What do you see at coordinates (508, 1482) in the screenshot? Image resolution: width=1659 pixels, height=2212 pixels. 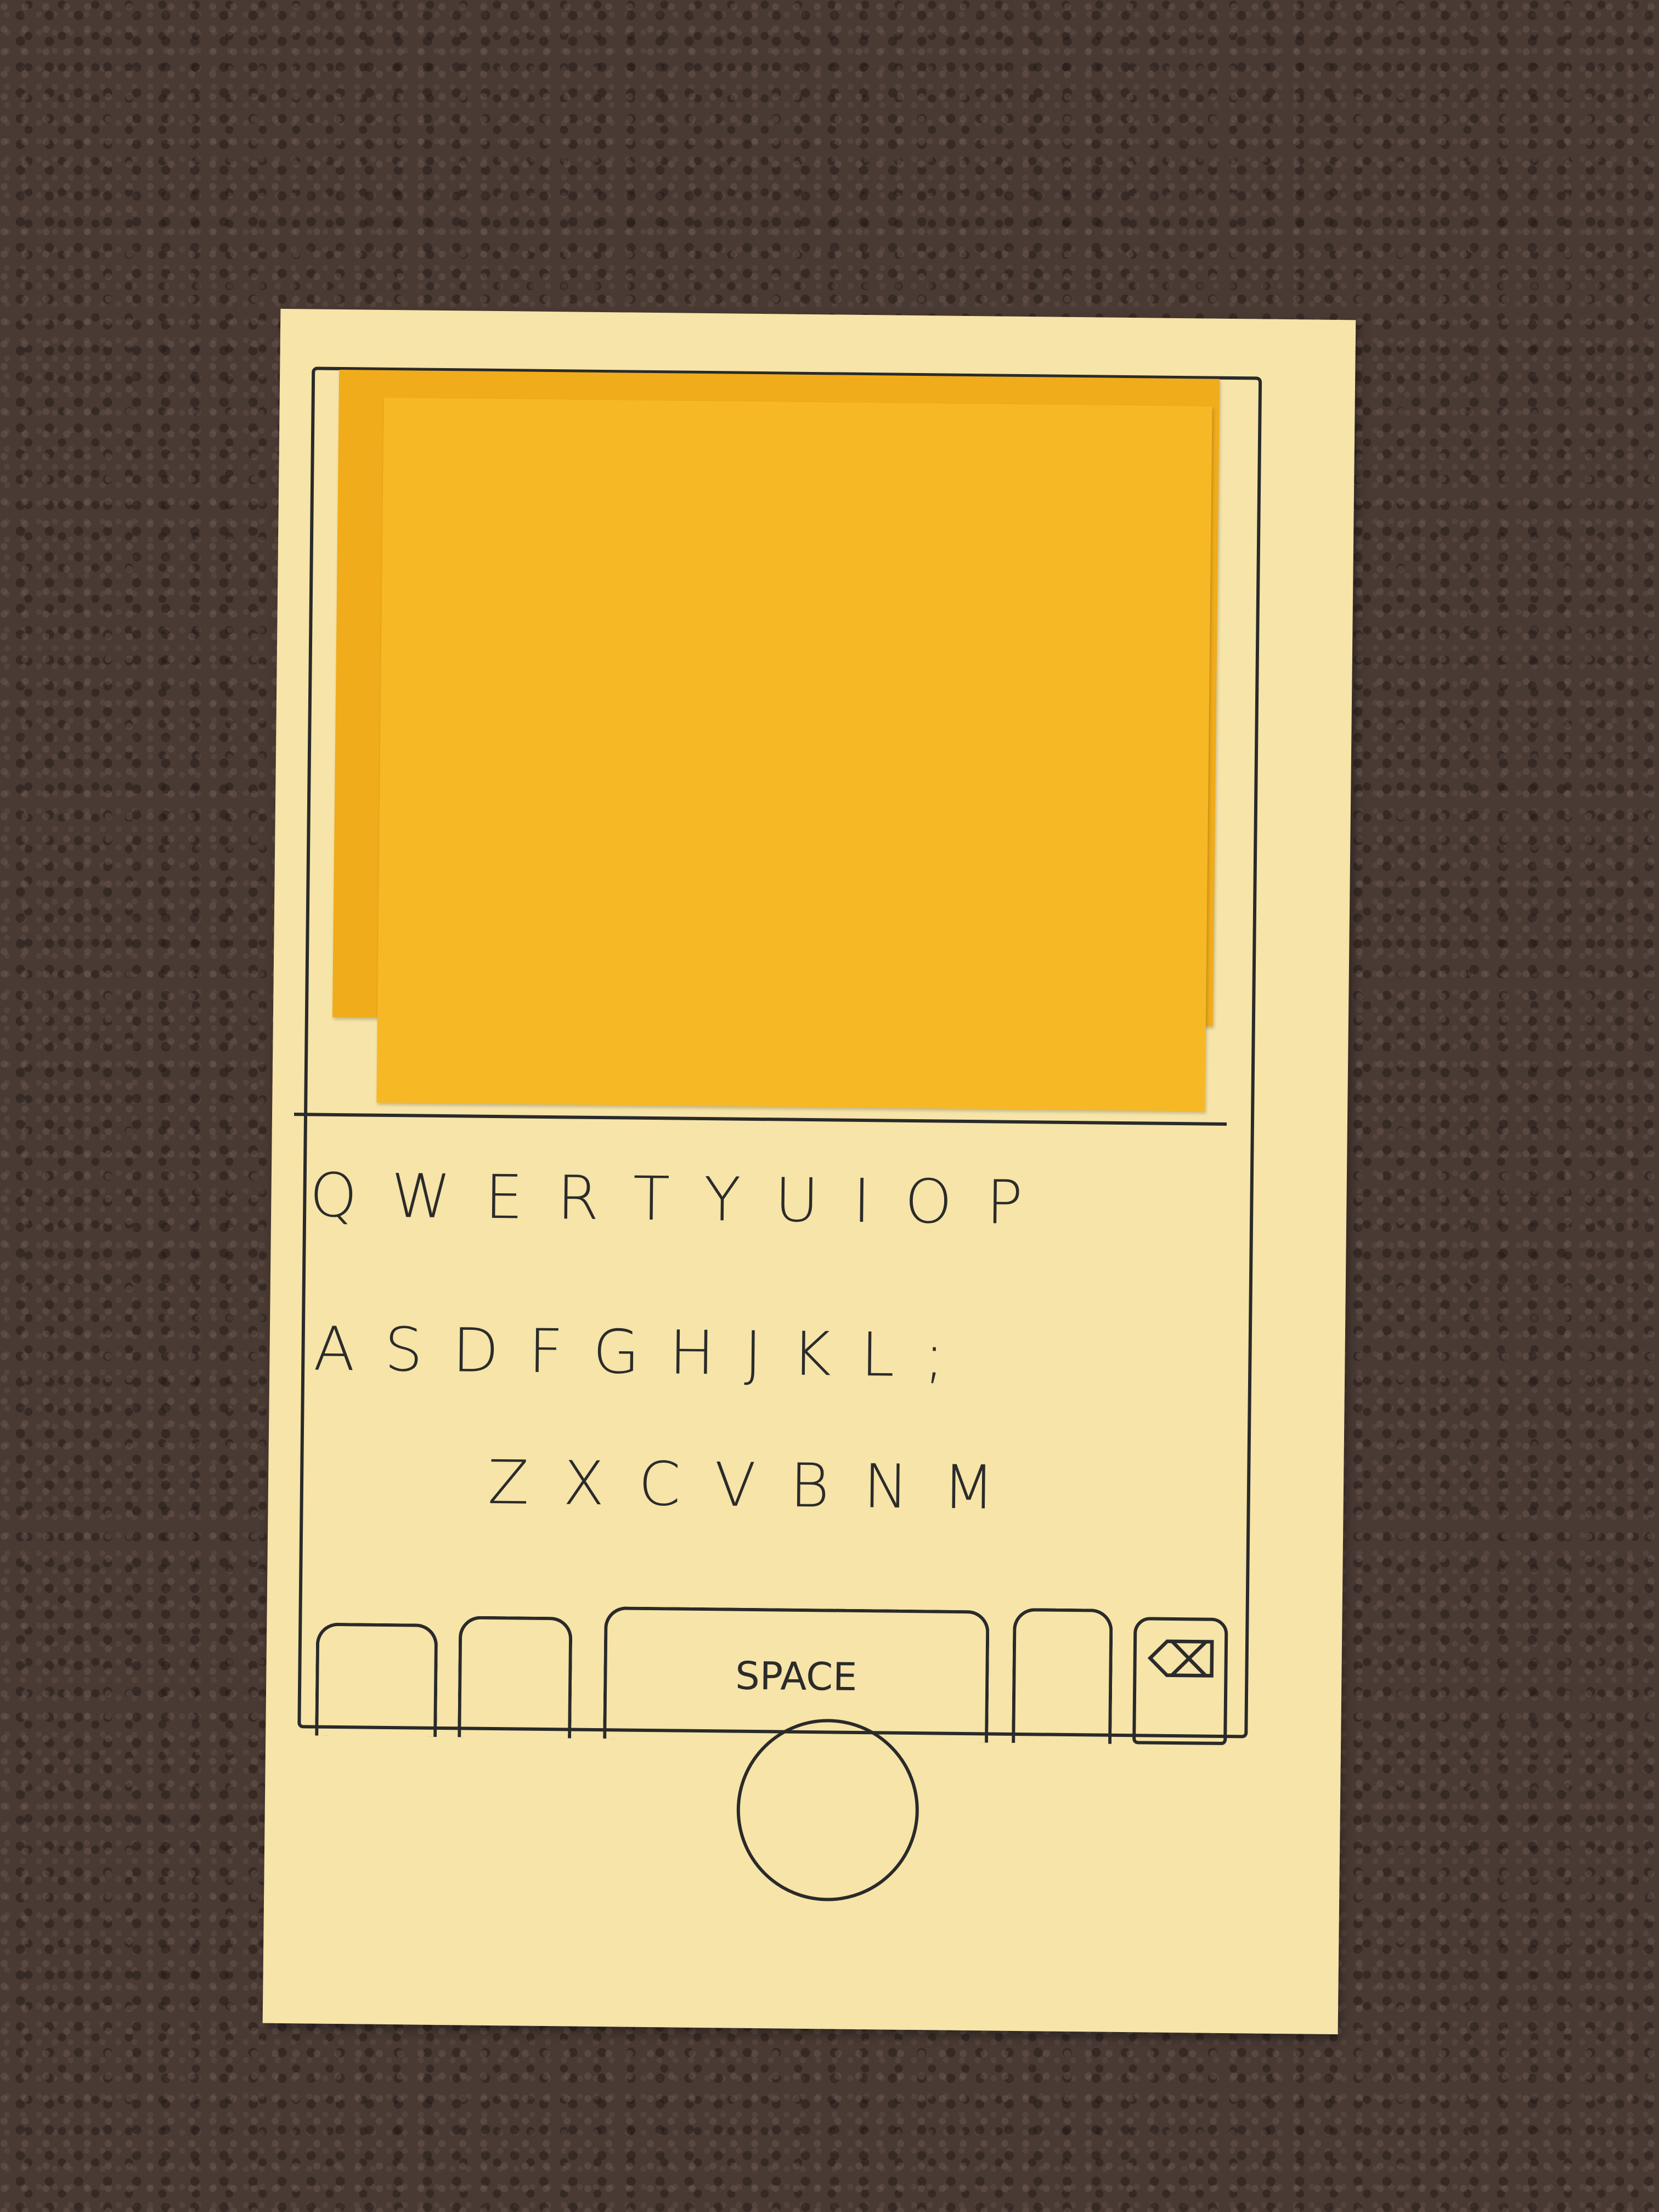 I see `key-z: Z` at bounding box center [508, 1482].